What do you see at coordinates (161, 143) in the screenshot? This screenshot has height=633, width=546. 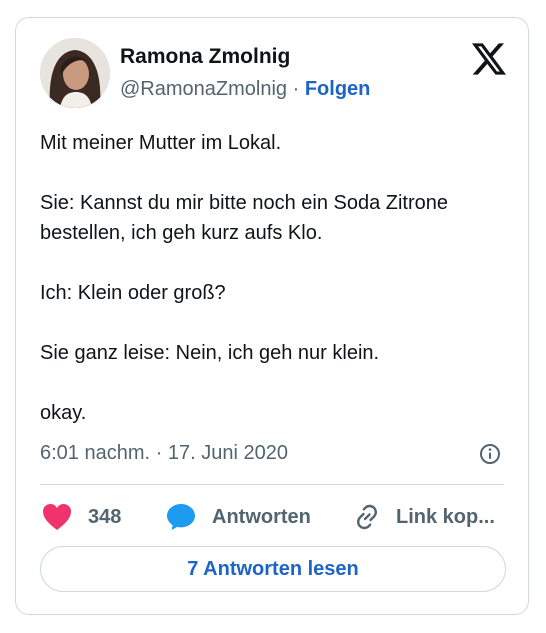 I see `tweet-line: Mit meiner Mutter im Lokal.` at bounding box center [161, 143].